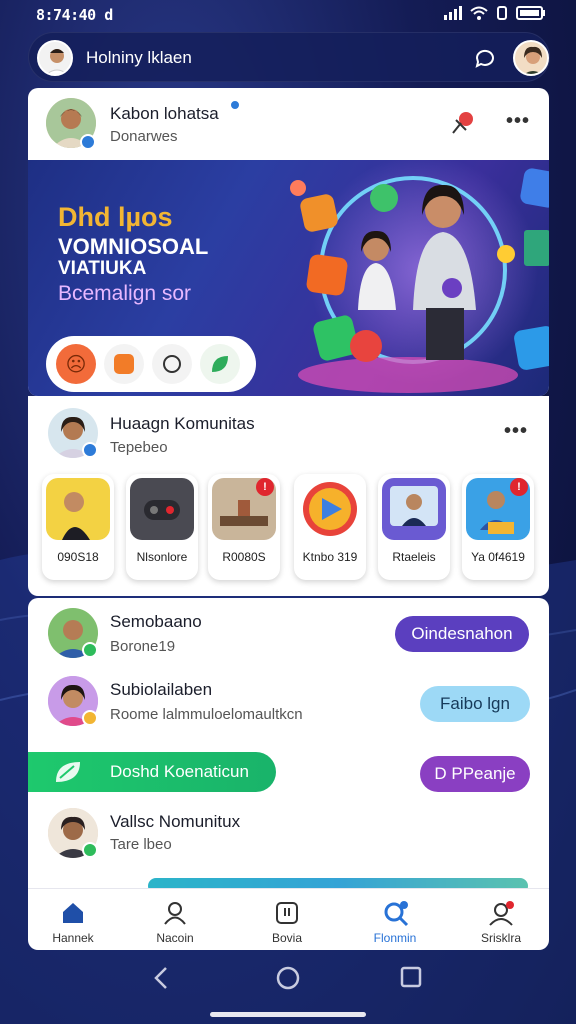  I want to click on bottom-navigation: Hannek Nacoin Bovia Flonmin Srisklra, so click(288, 919).